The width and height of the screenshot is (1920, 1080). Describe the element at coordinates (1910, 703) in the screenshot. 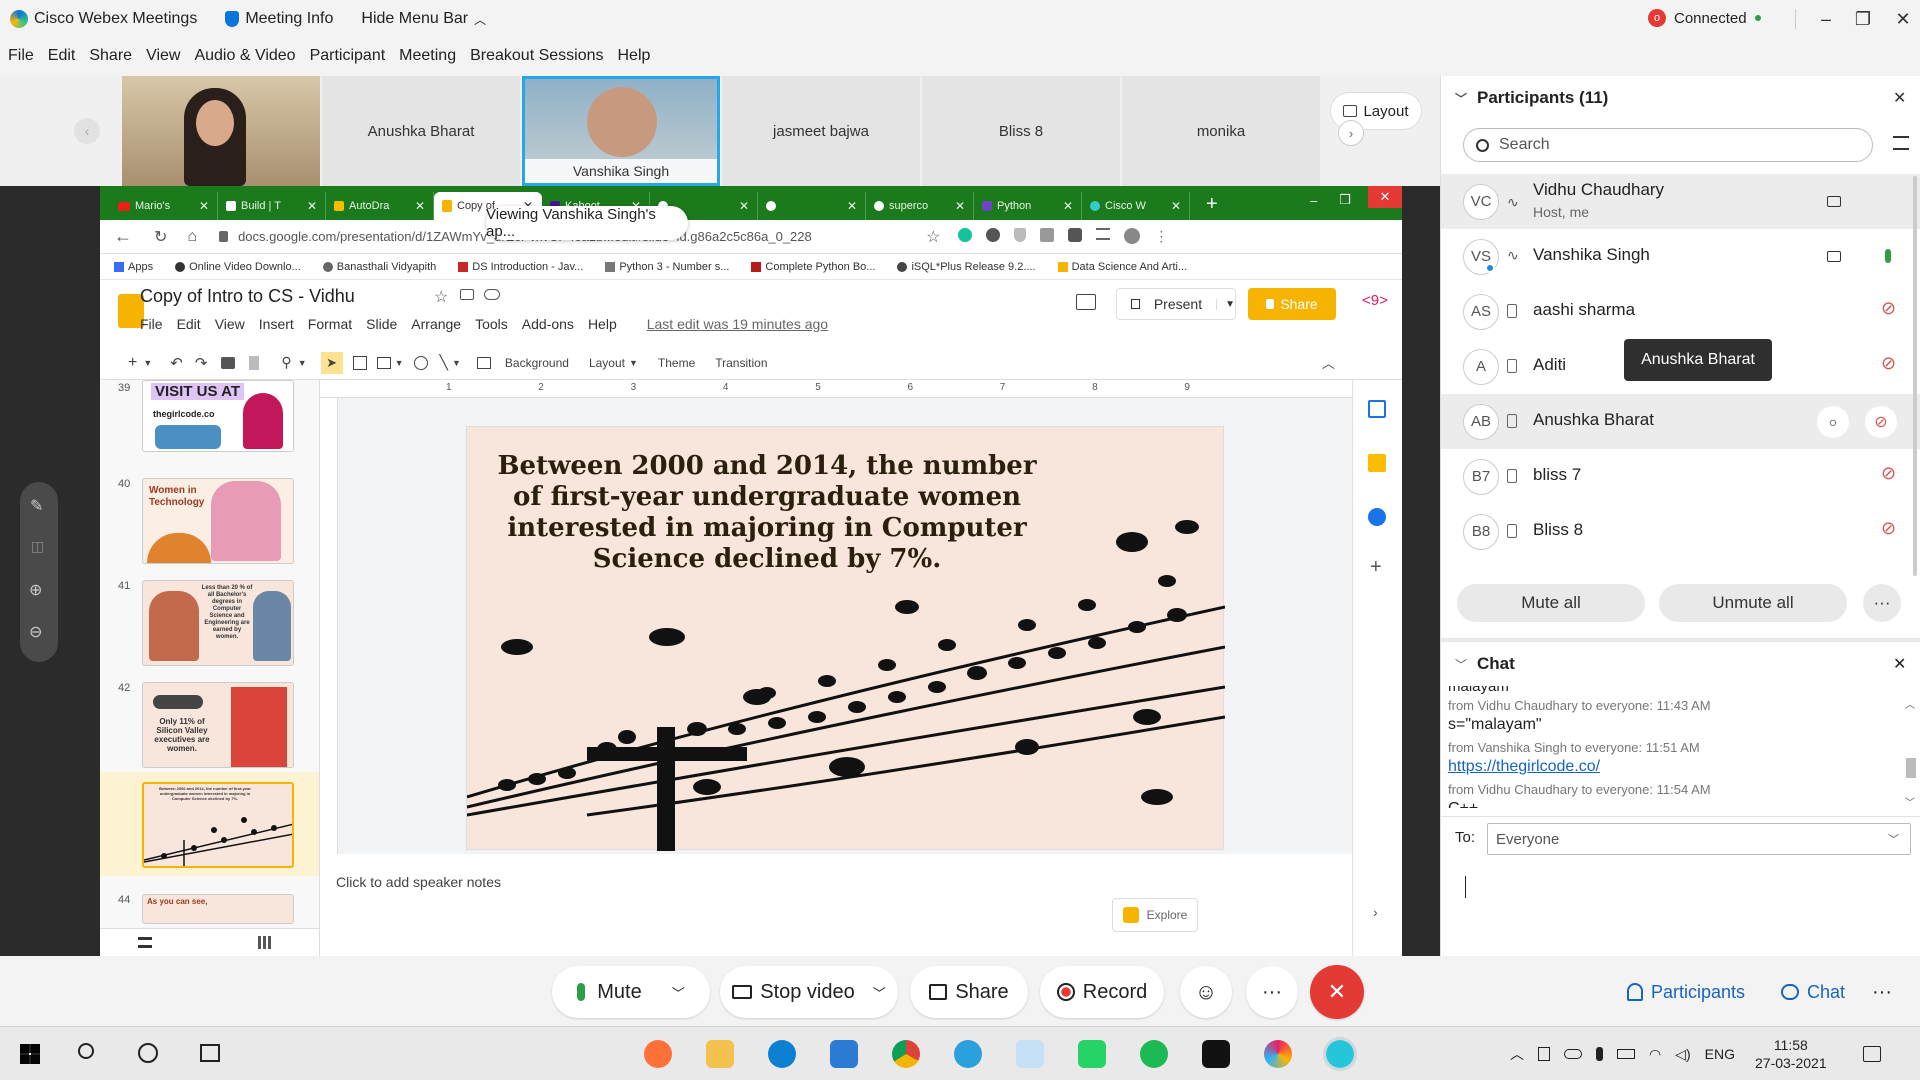

I see `scroll-up-icon: ︿` at that location.